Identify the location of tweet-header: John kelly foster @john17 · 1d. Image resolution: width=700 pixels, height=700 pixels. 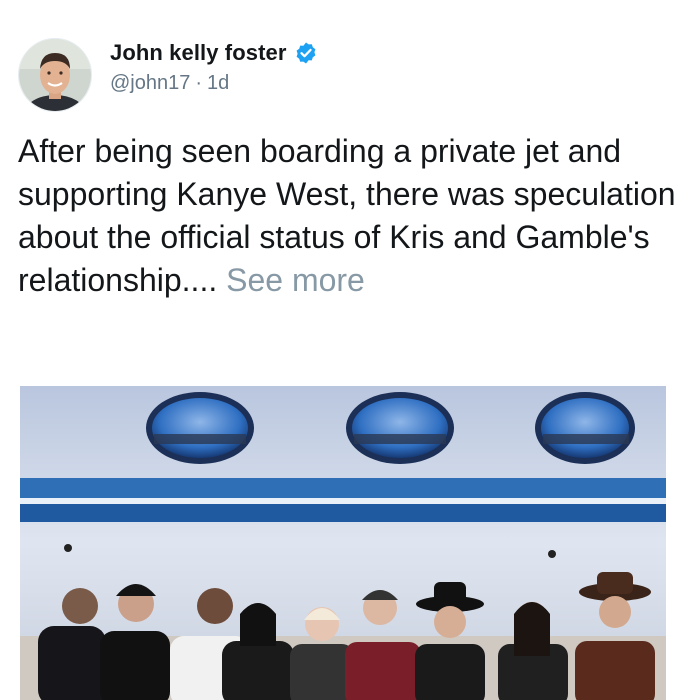
(168, 75).